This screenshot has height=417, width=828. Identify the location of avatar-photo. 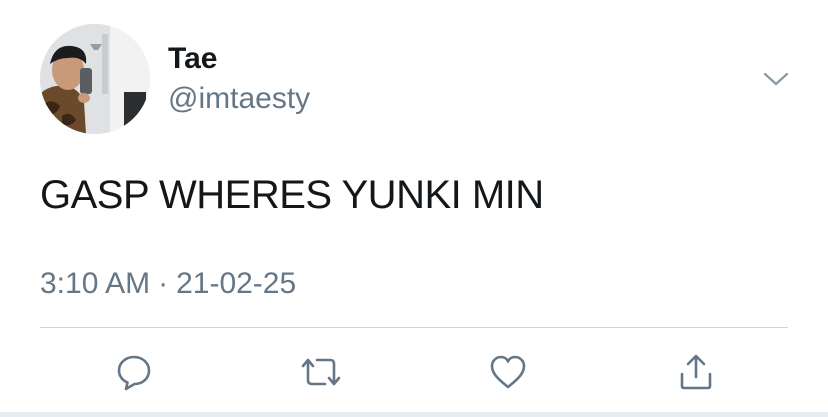
(95, 79).